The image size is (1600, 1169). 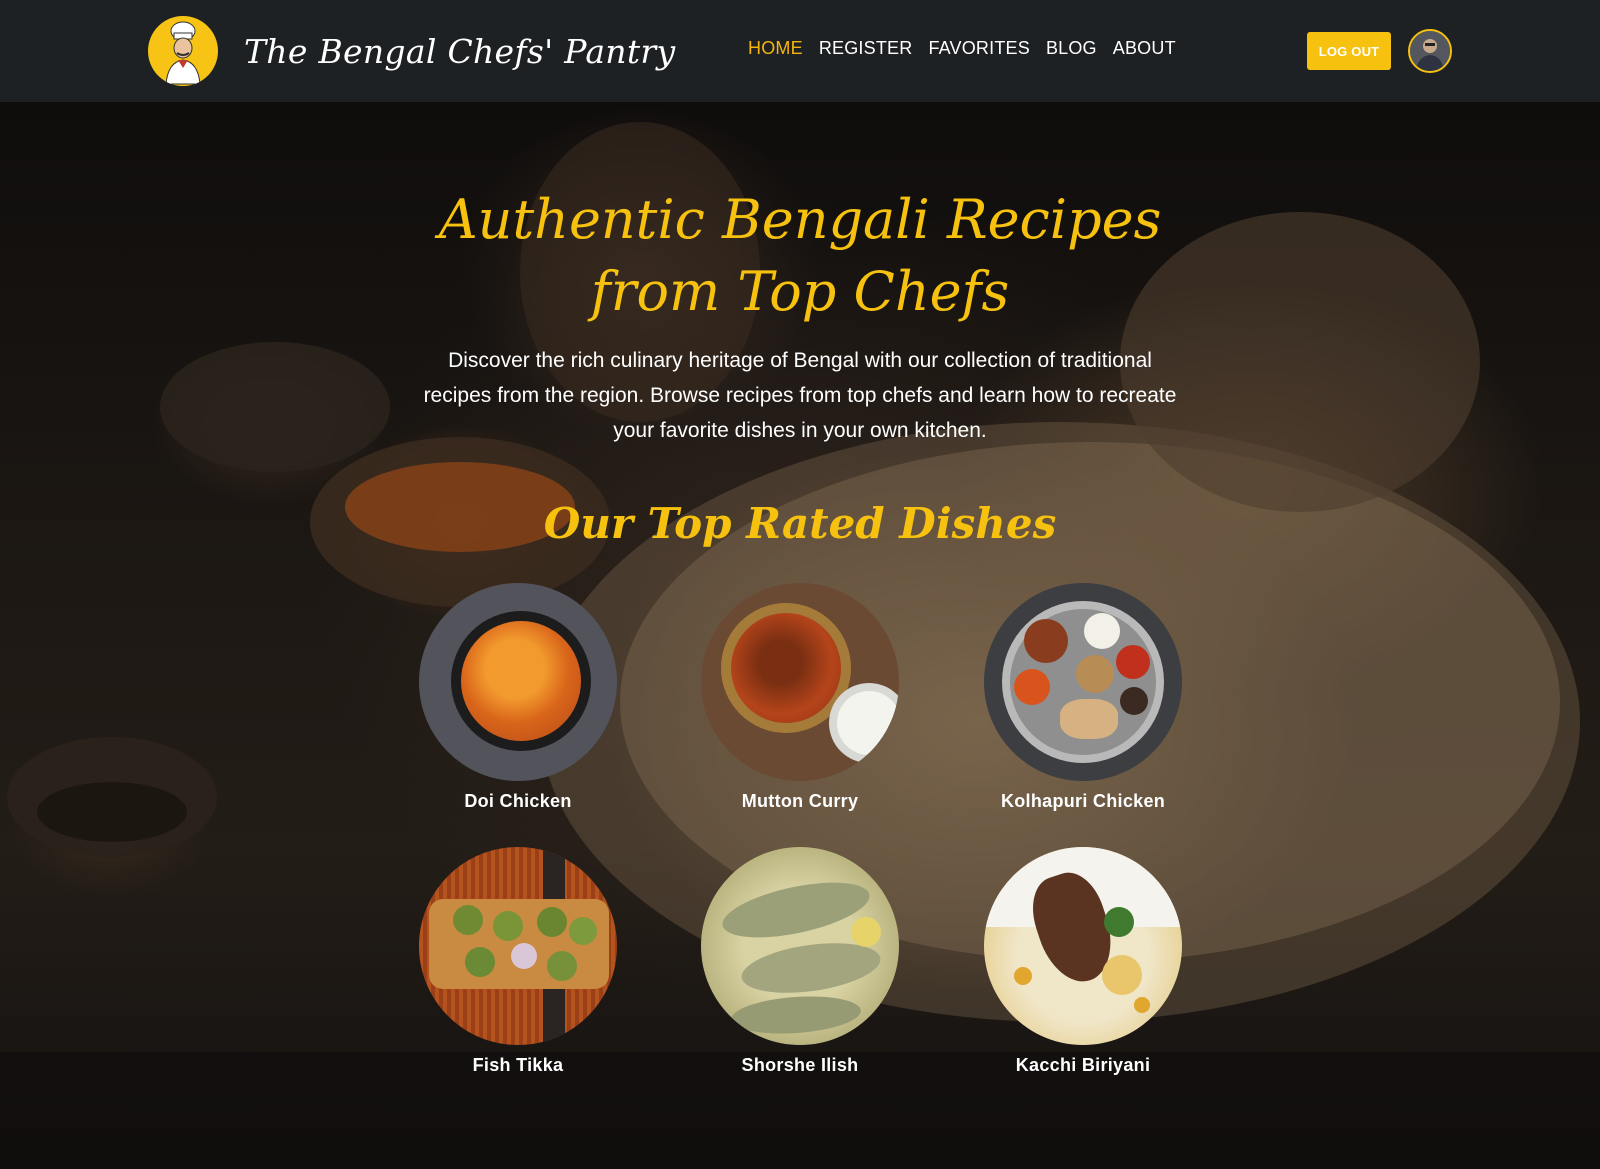 I want to click on brand: The Bengal Chefs' Pantry, so click(x=411, y=51).